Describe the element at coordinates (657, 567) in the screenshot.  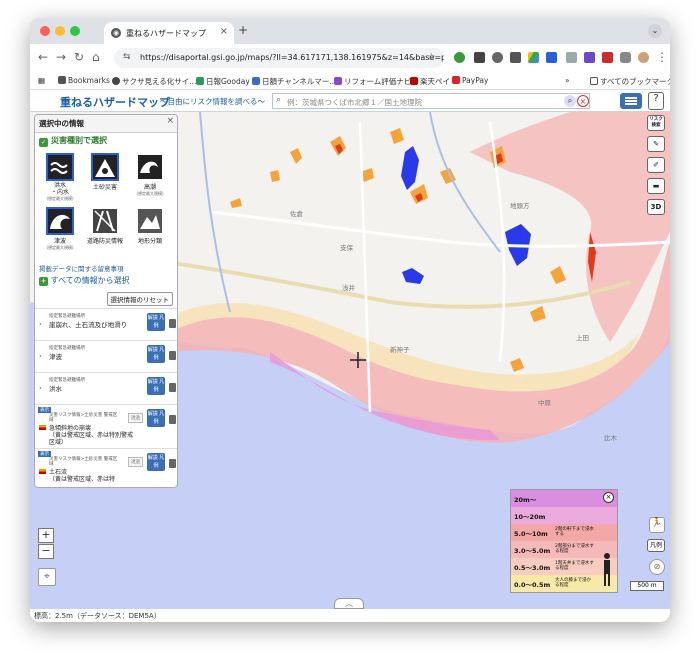
I see `compass-icon: ⊘` at that location.